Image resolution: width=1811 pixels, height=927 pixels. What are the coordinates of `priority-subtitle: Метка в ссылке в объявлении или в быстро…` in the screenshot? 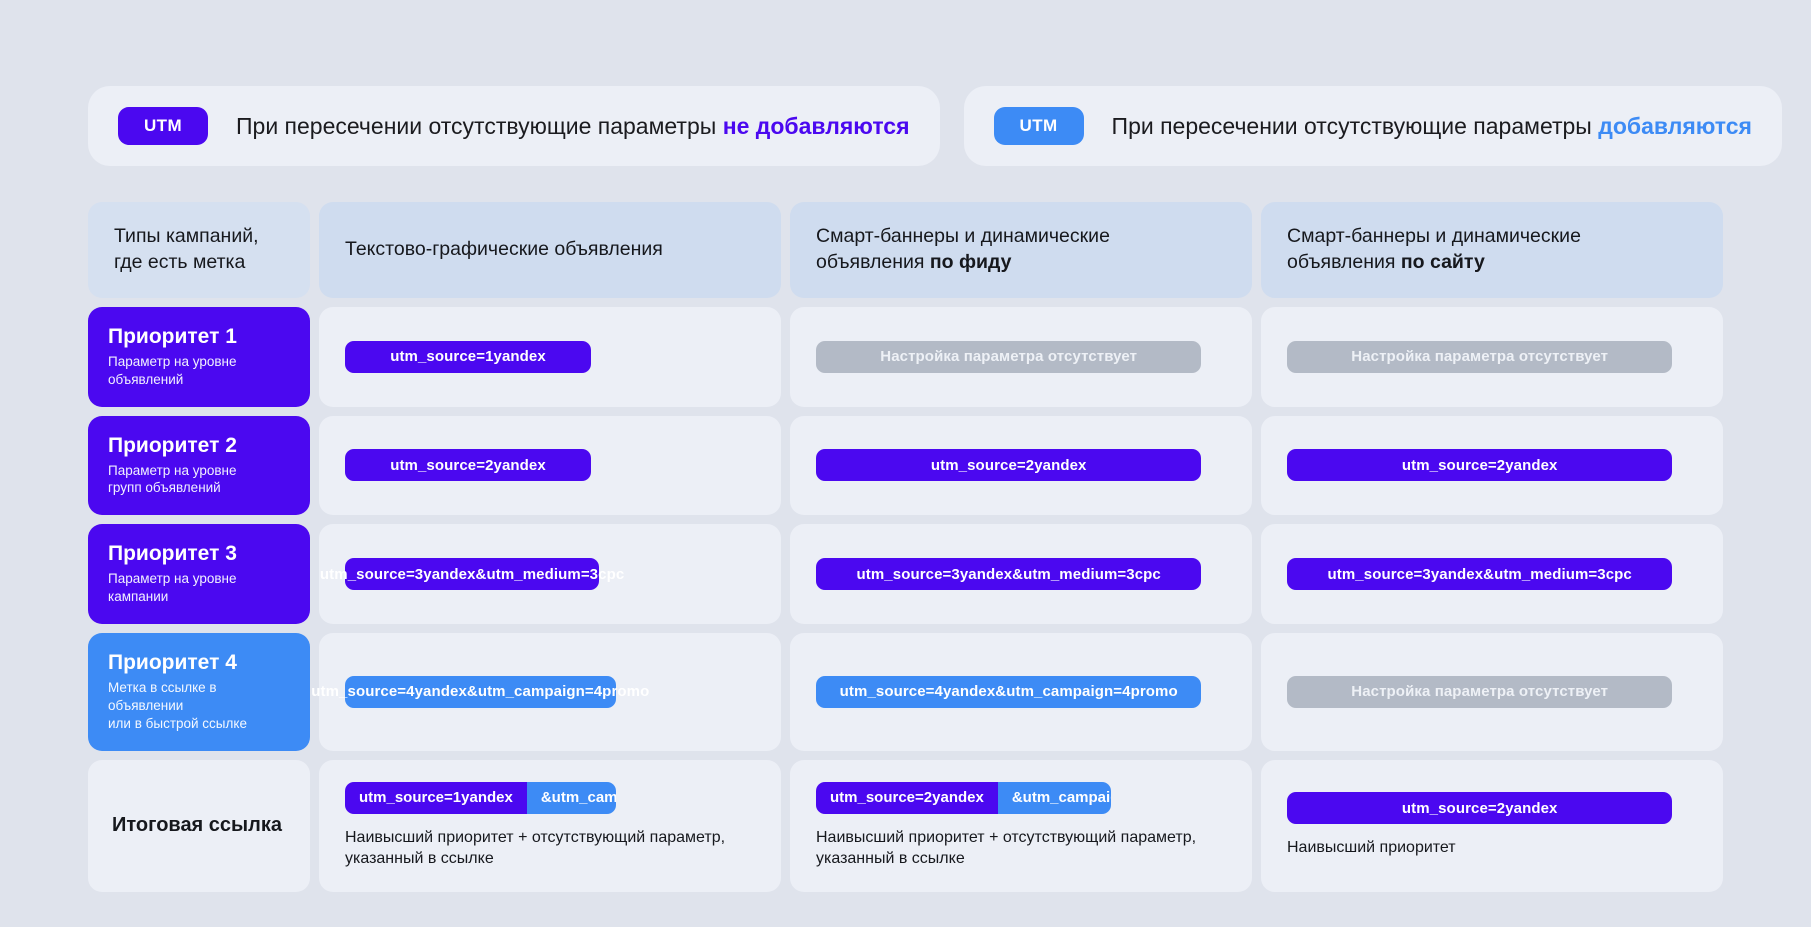 It's located at (199, 705).